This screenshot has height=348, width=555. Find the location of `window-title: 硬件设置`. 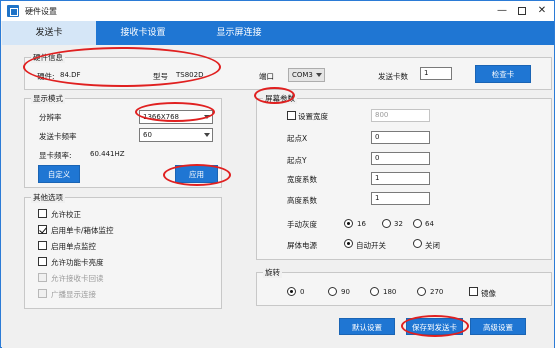

window-title: 硬件设置 is located at coordinates (41, 11).